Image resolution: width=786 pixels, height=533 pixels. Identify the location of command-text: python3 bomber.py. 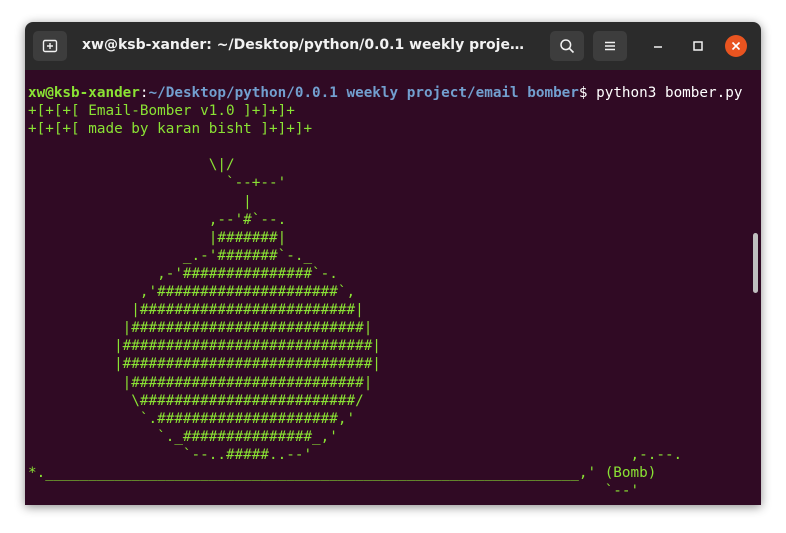
(669, 93).